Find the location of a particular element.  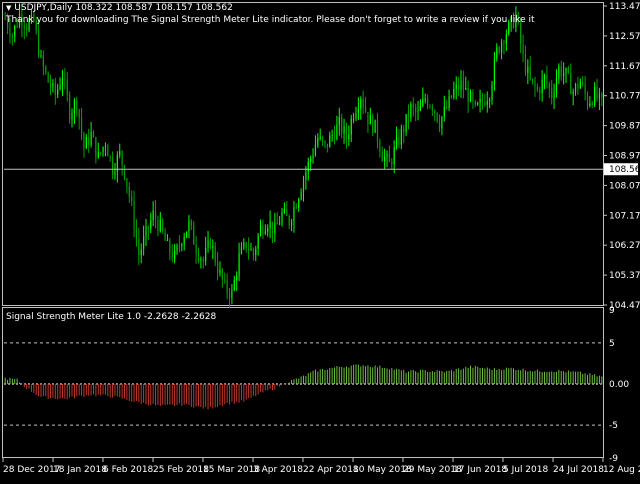

price-axis-label: 111.675 is located at coordinates (624, 67).